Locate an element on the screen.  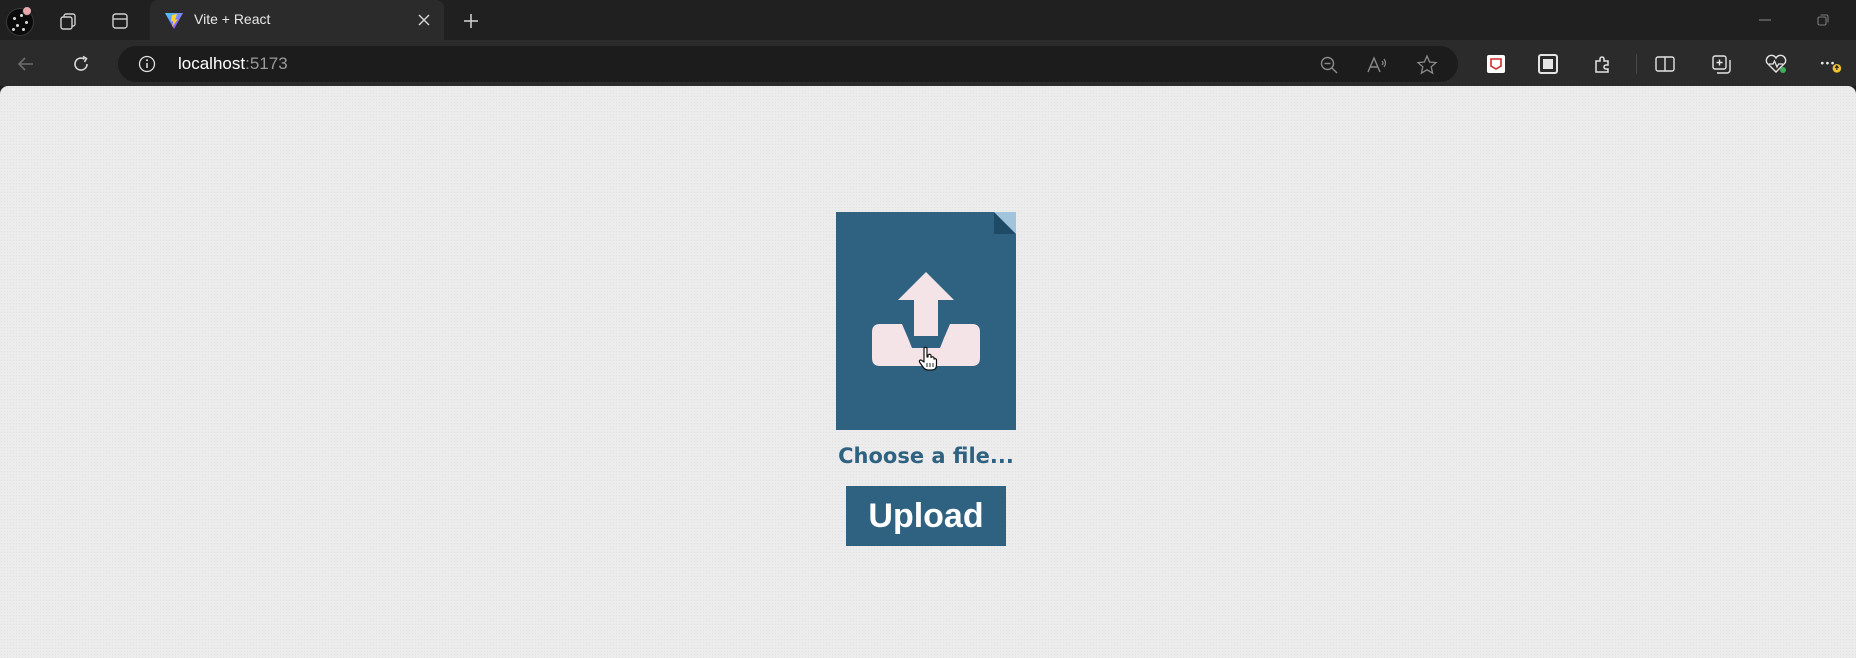
workspaces-icon is located at coordinates (68, 21).